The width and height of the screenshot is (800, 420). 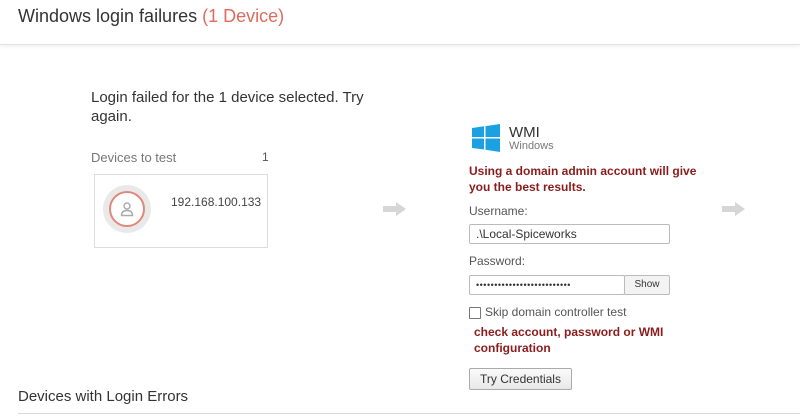 What do you see at coordinates (531, 146) in the screenshot?
I see `wmi-subtitle: Windows` at bounding box center [531, 146].